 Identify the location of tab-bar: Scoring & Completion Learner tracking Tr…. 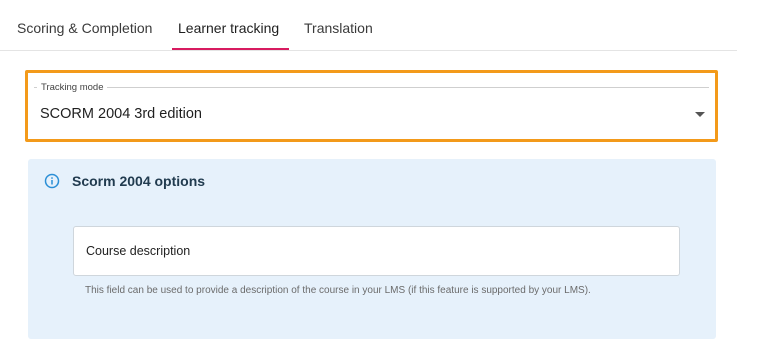
(368, 25).